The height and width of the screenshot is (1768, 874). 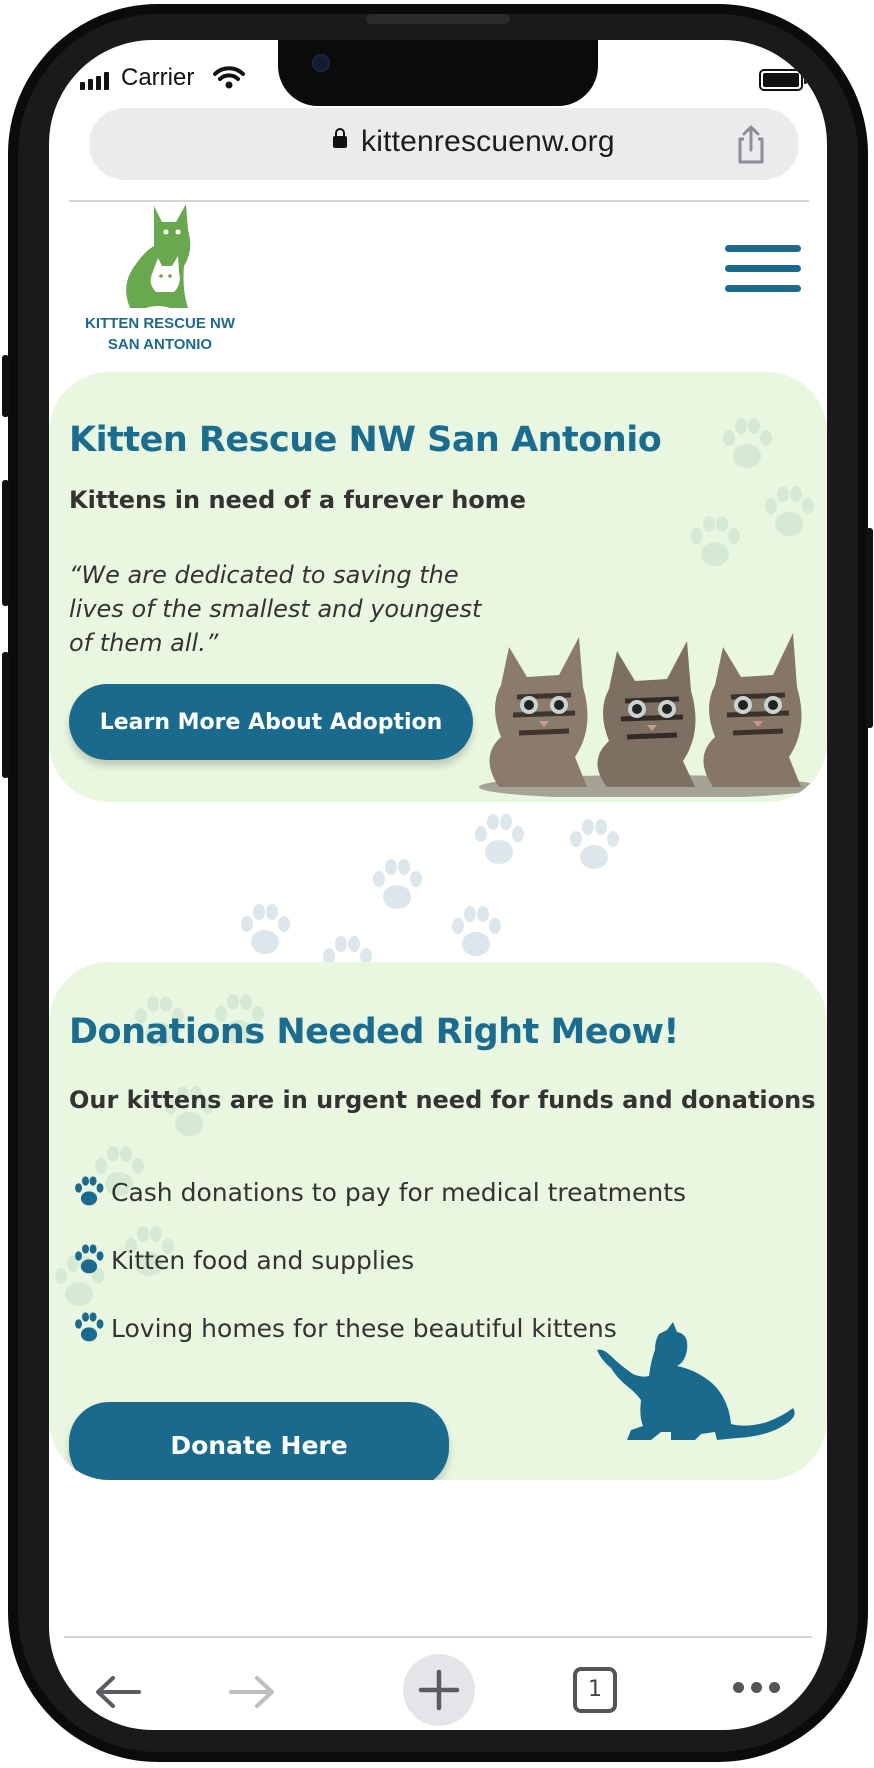 I want to click on back-arrow-icon, so click(x=118, y=1692).